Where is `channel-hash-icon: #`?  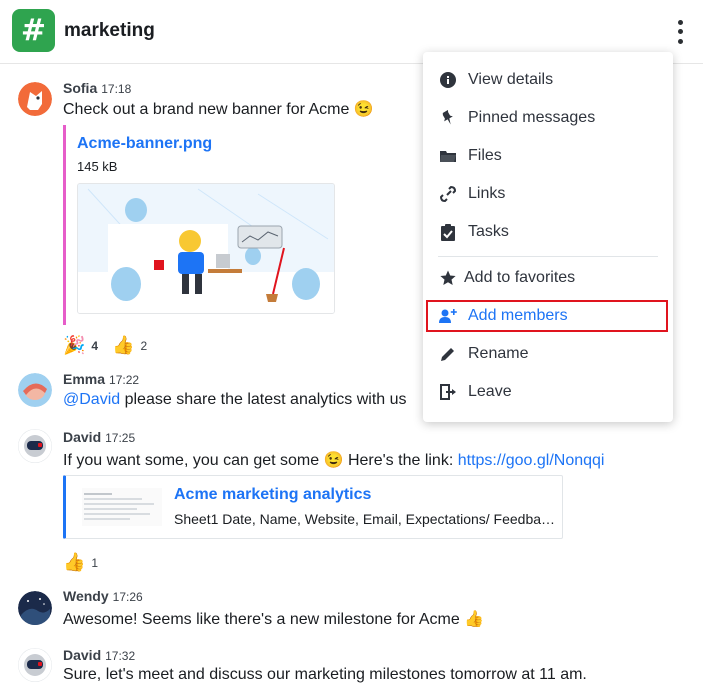
channel-hash-icon: # is located at coordinates (33, 30).